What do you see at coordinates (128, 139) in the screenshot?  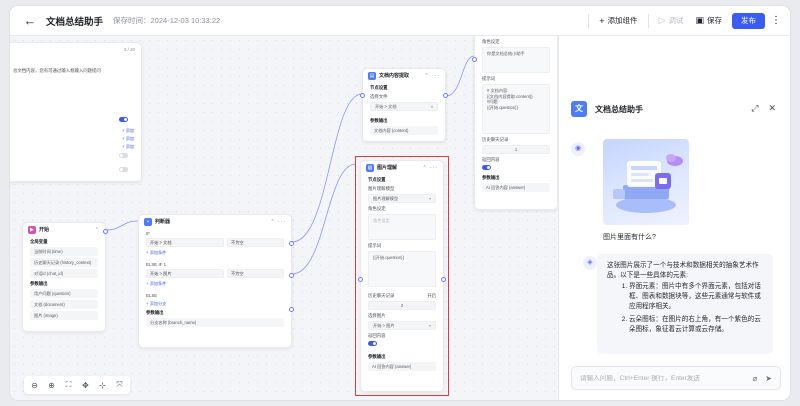 I see `left-add-link-2: + 添加` at bounding box center [128, 139].